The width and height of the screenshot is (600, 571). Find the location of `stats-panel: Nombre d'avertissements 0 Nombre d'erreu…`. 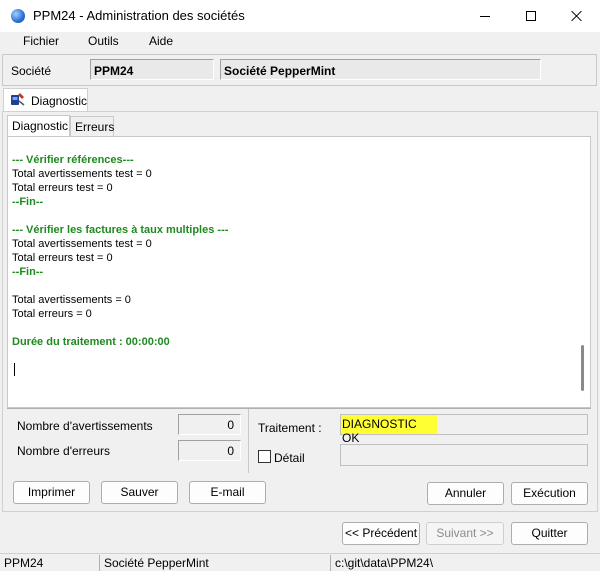

stats-panel: Nombre d'avertissements 0 Nombre d'erreu… is located at coordinates (299, 441).